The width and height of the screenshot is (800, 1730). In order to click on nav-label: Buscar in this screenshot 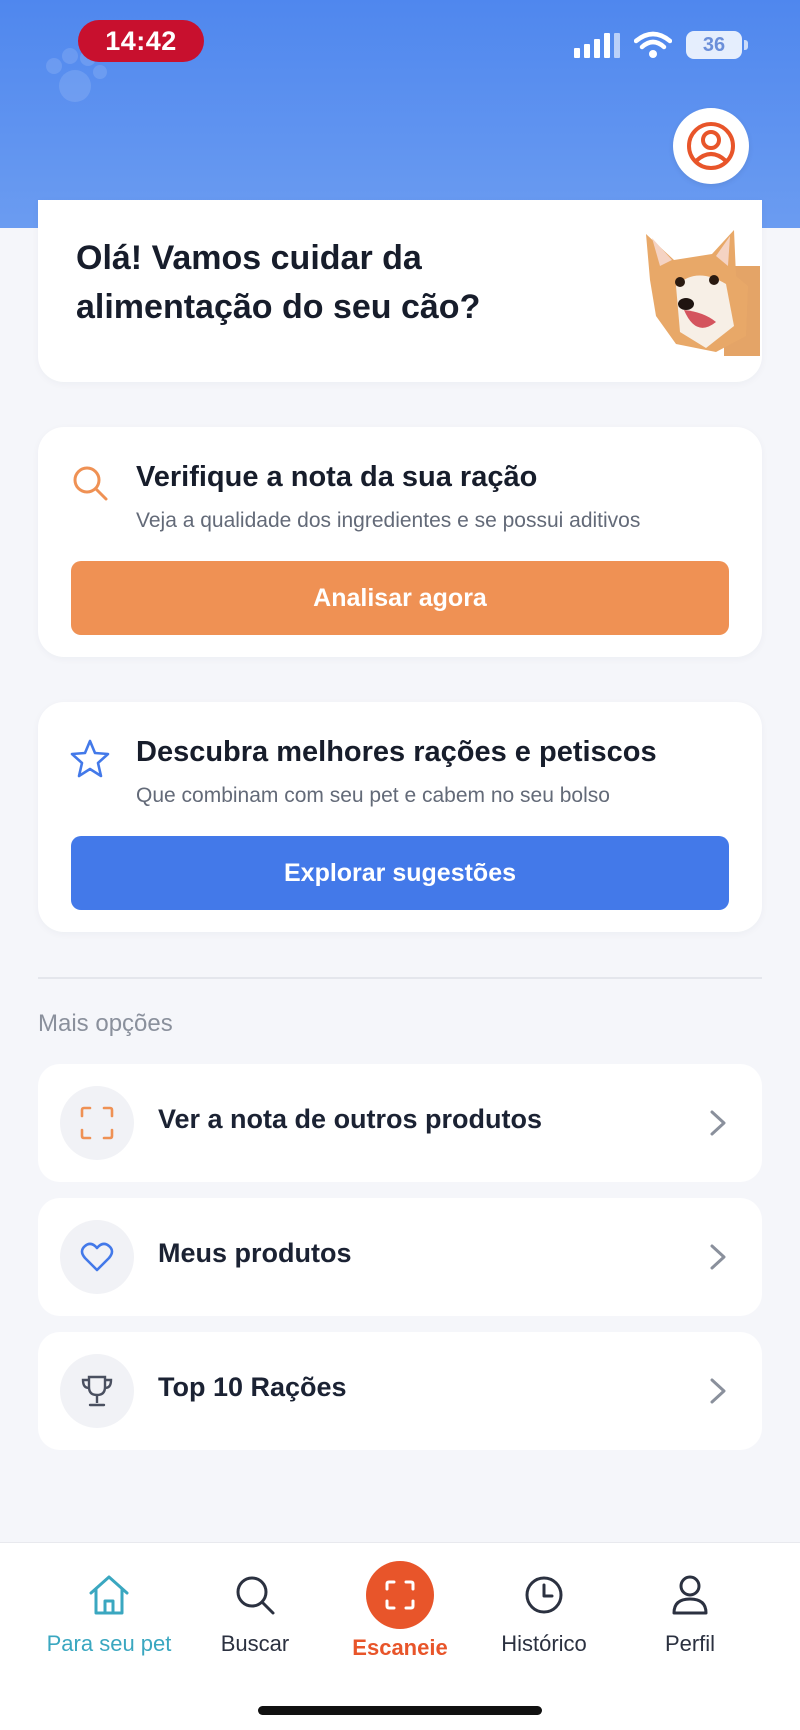, I will do `click(255, 1643)`.